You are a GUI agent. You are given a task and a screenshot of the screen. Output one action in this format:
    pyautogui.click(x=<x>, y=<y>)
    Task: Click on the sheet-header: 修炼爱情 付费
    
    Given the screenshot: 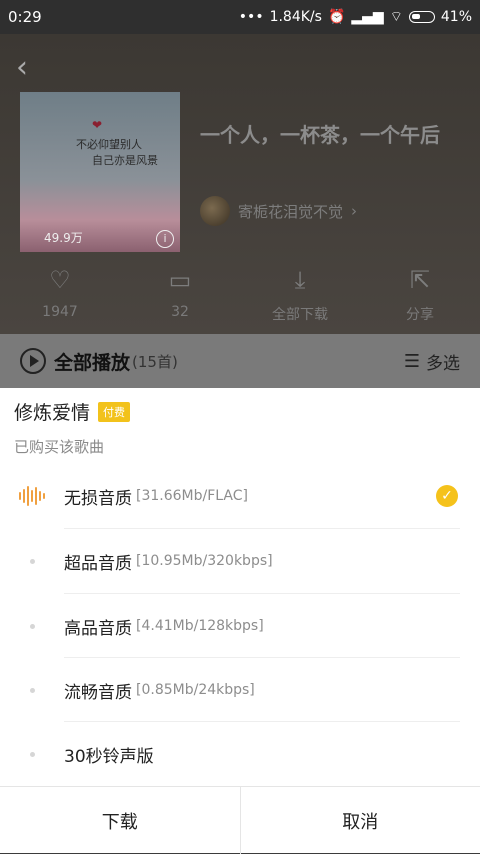 What is the action you would take?
    pyautogui.click(x=72, y=411)
    